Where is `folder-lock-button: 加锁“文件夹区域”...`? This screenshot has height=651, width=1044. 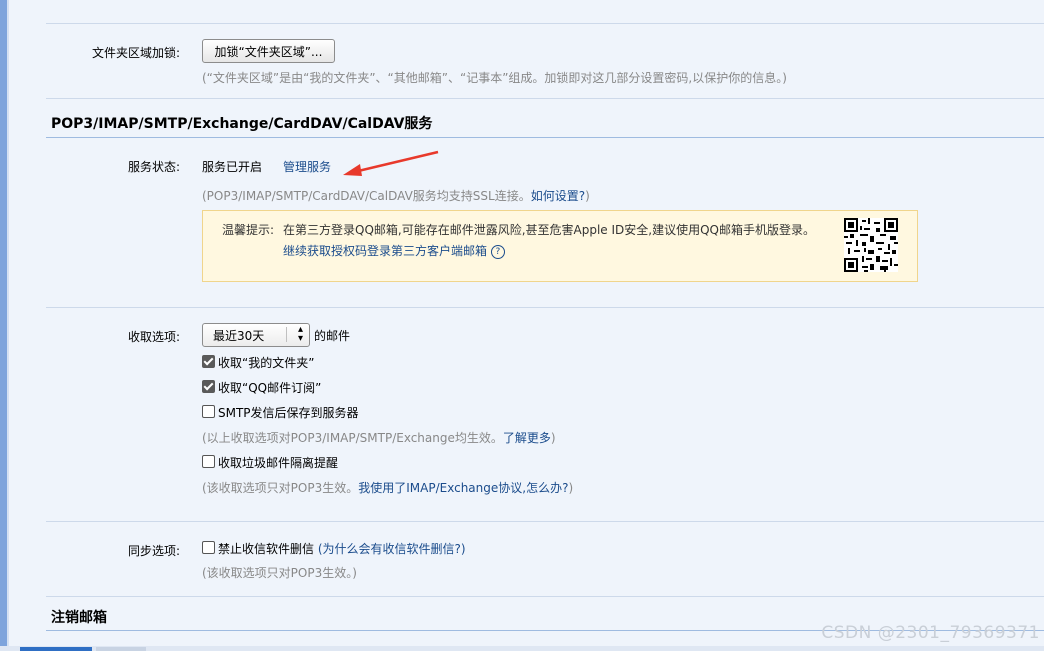
folder-lock-button: 加锁“文件夹区域”... is located at coordinates (268, 51).